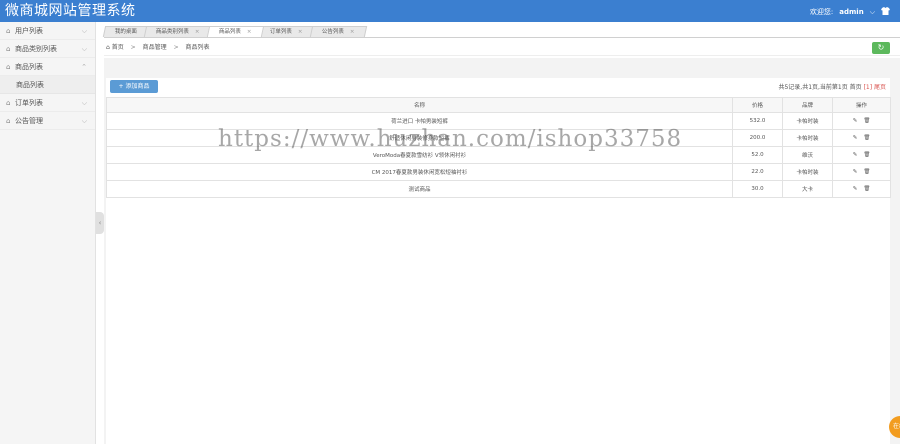 This screenshot has height=444, width=900. I want to click on app-title: 微商城网站管理系统, so click(70, 11).